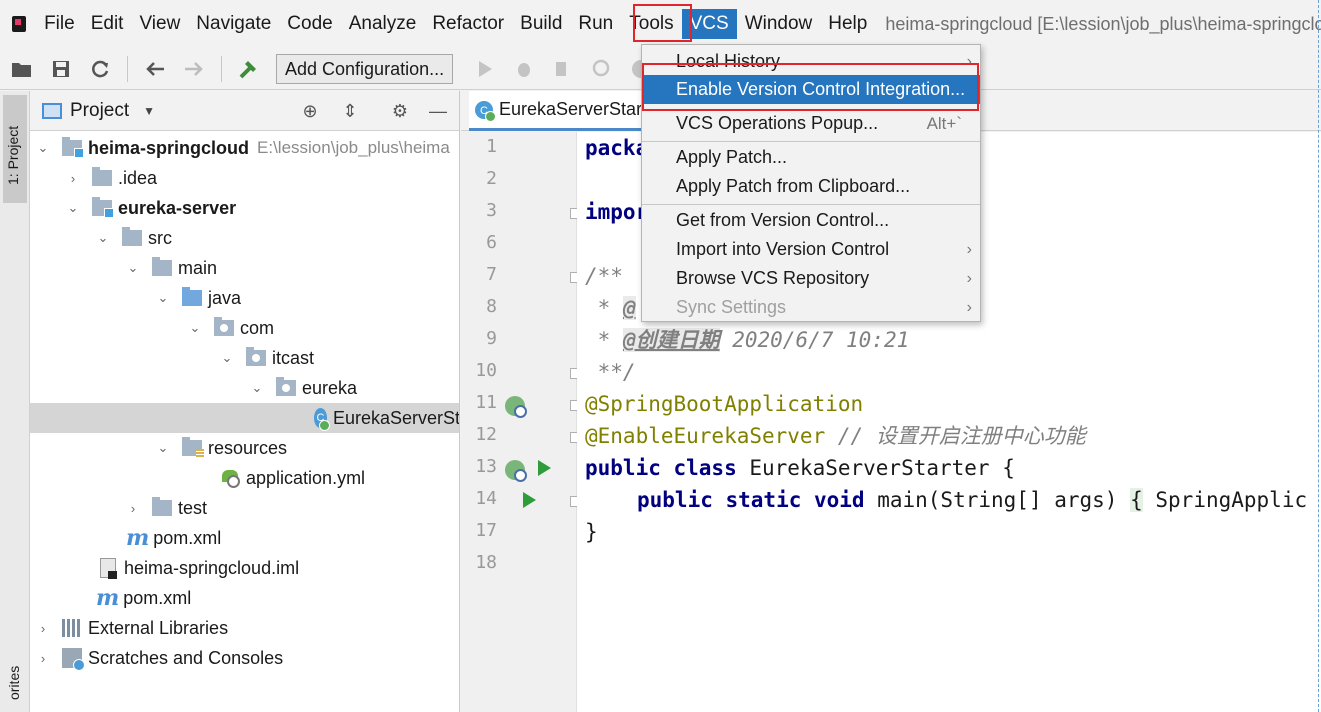  What do you see at coordinates (491, 146) in the screenshot?
I see `line-number: 1` at bounding box center [491, 146].